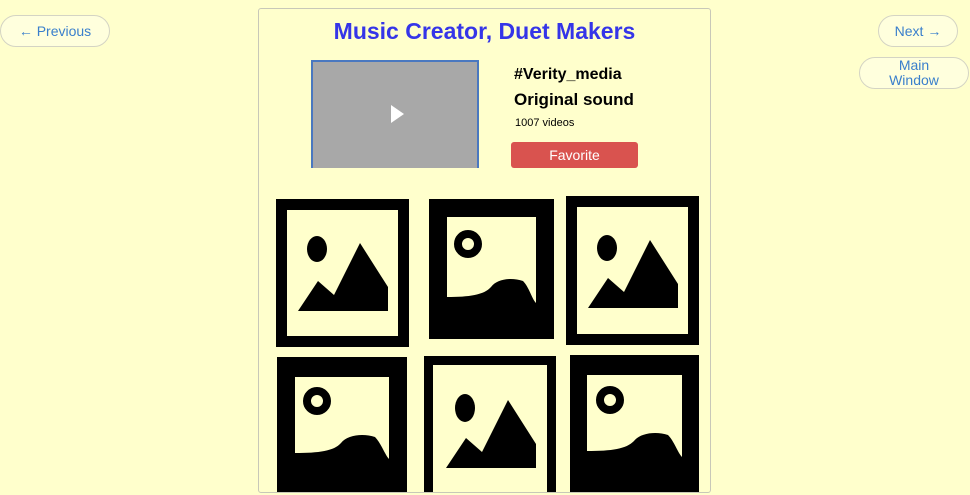  What do you see at coordinates (918, 31) in the screenshot?
I see `next-button: Next →` at bounding box center [918, 31].